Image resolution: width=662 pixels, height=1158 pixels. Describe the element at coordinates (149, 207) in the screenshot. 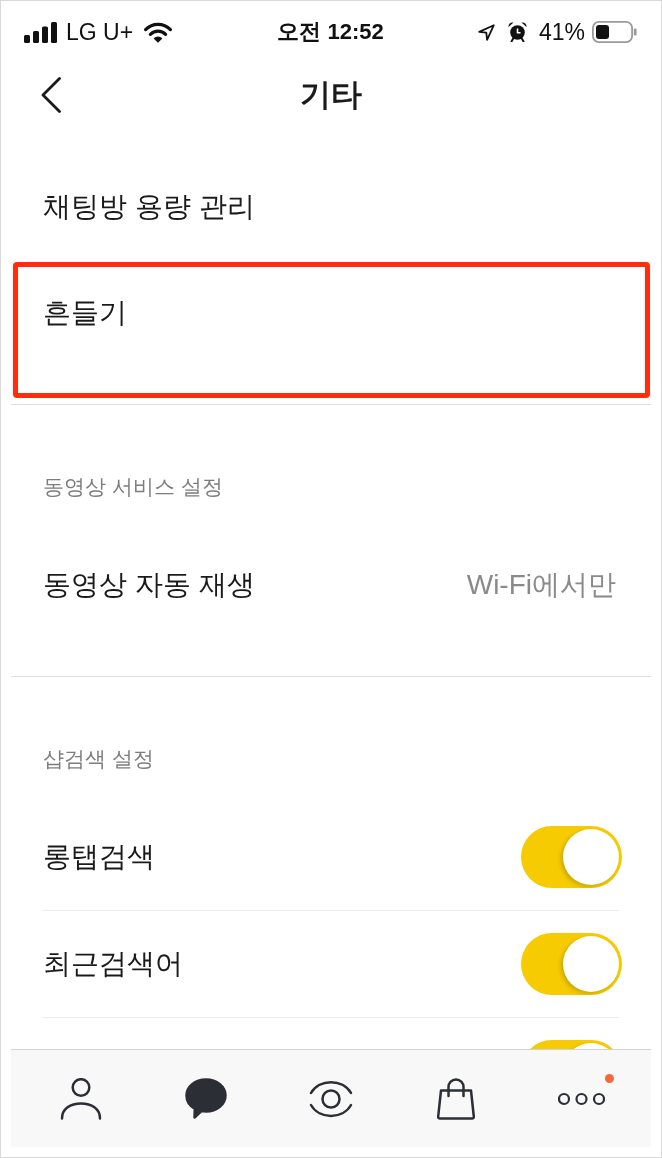

I see `menu-item: 채팅방 용량 관리` at that location.